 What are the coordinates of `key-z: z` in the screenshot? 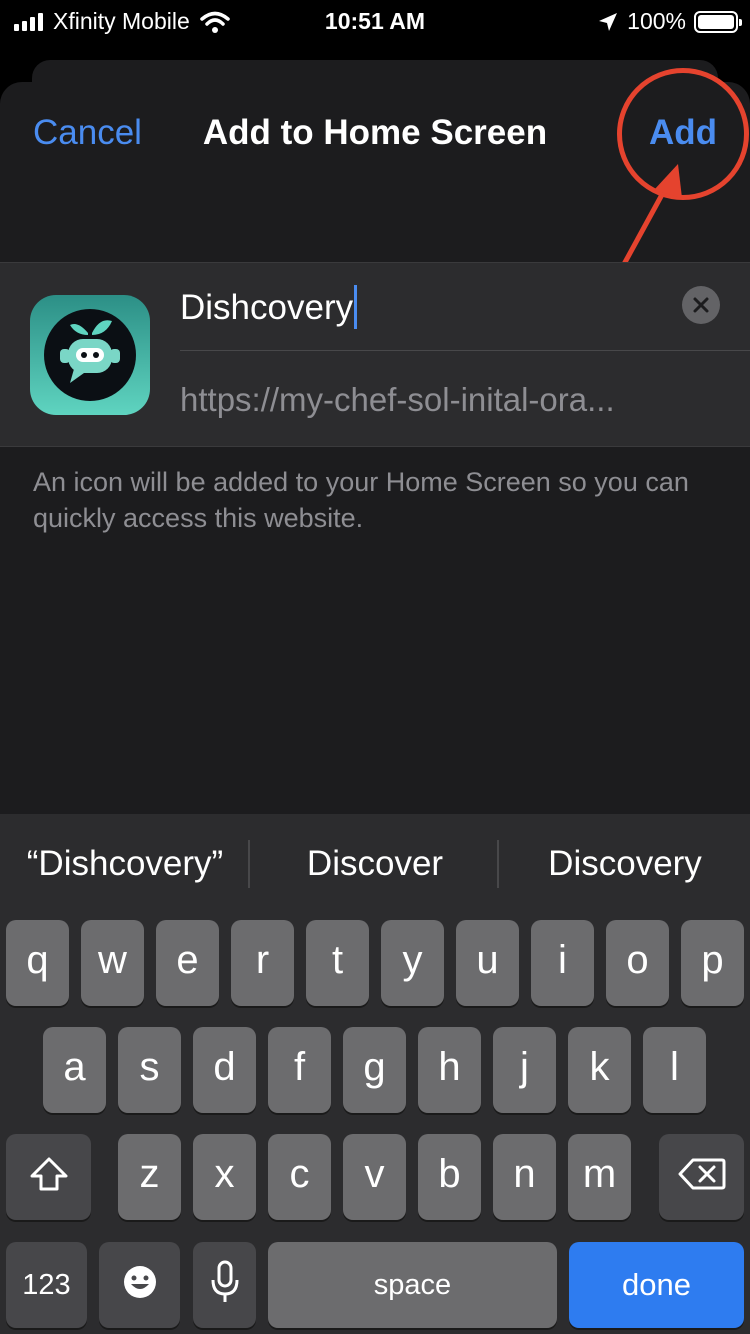 It's located at (149, 1177).